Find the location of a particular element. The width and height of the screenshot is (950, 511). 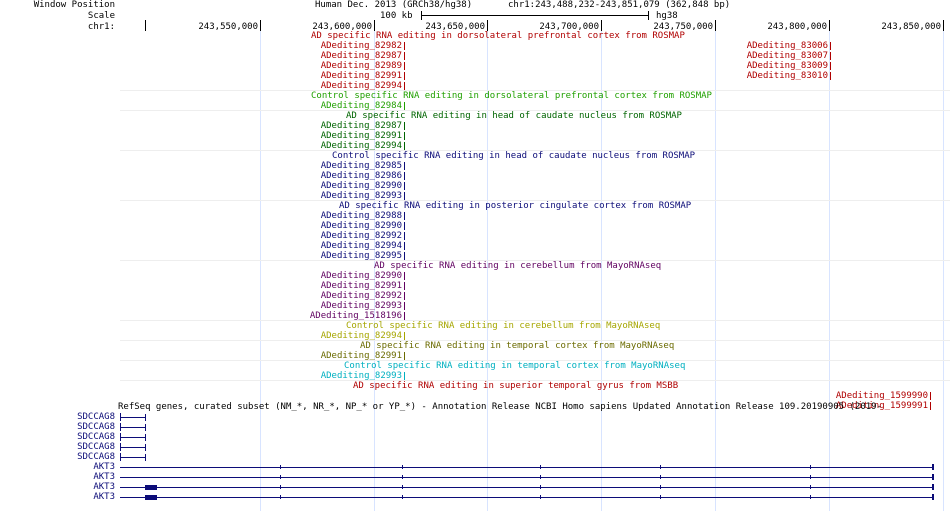

feature-label: ADediting_83009 is located at coordinates (787, 66).